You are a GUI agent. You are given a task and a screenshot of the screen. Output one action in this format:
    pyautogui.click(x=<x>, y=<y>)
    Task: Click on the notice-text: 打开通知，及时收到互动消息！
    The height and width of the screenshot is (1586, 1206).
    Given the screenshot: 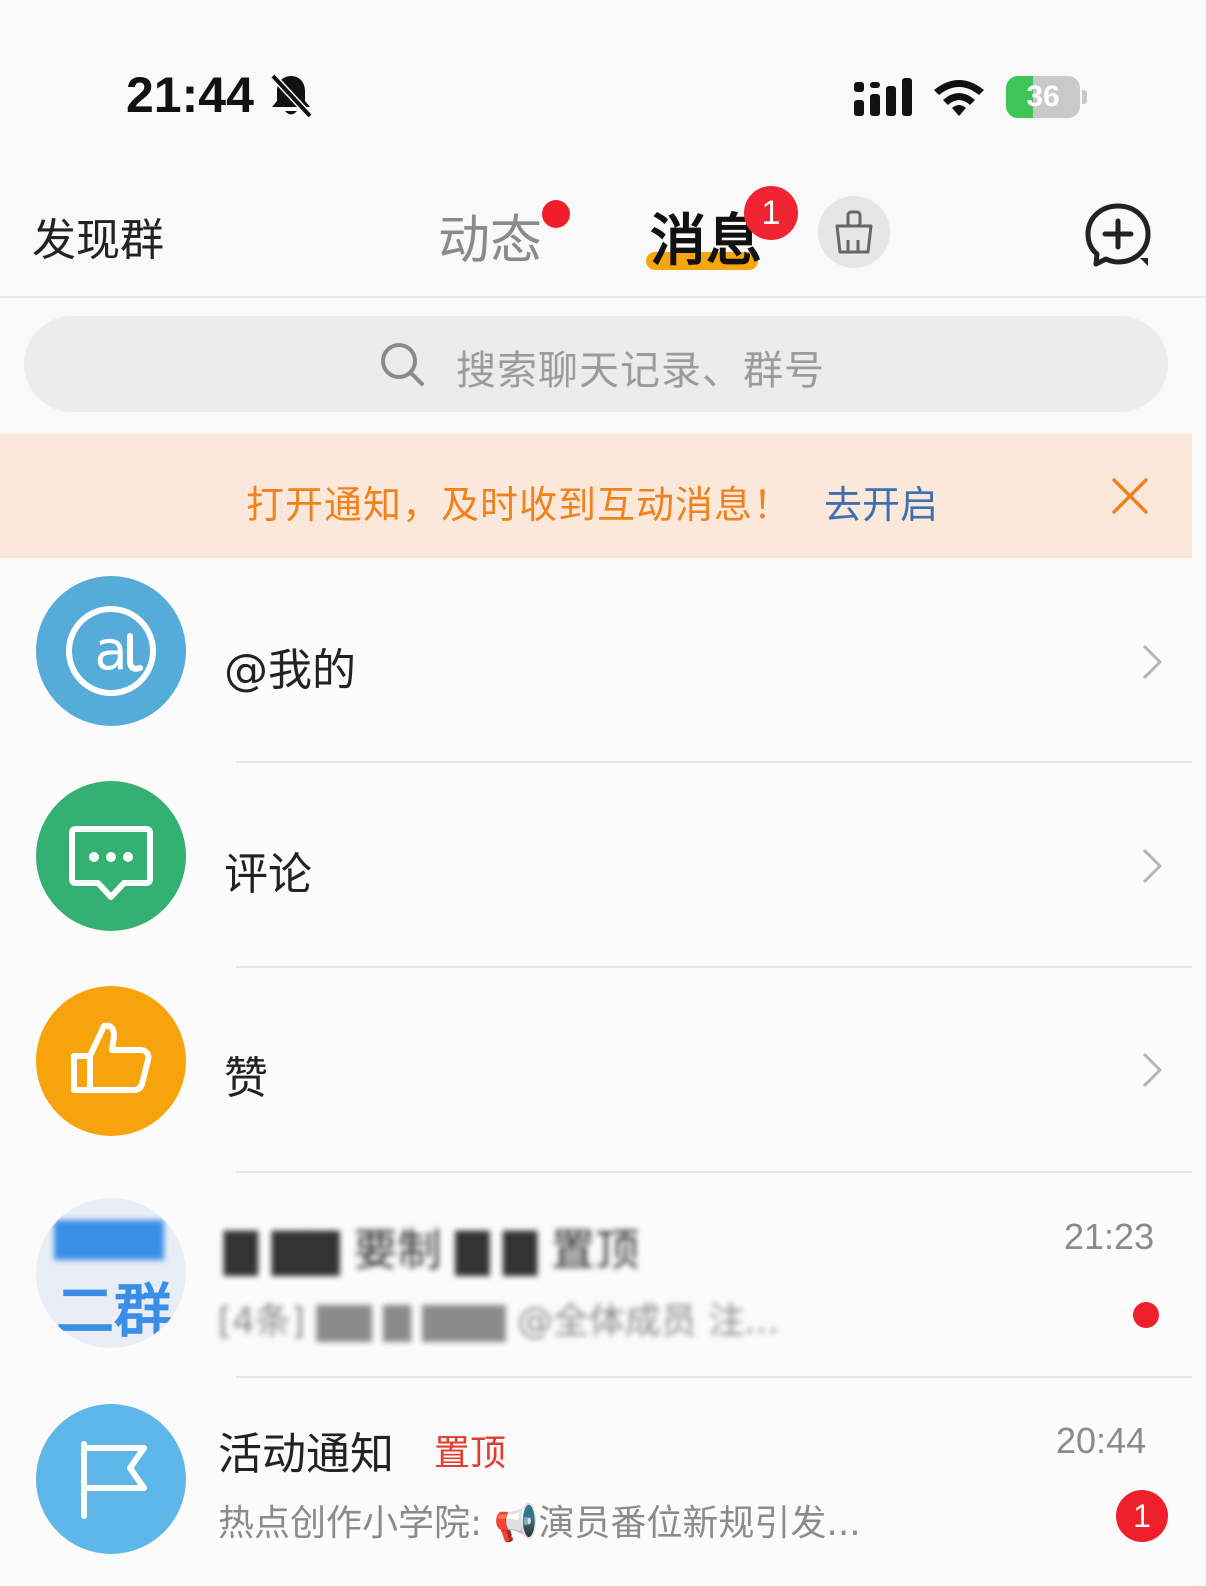 What is the action you would take?
    pyautogui.click(x=519, y=505)
    